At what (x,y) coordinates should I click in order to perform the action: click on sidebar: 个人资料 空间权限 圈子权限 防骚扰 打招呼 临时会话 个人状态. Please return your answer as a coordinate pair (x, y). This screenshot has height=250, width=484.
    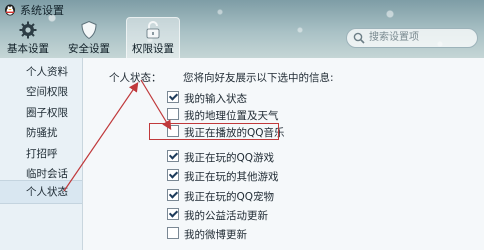
    Looking at the image, I should click on (41, 154).